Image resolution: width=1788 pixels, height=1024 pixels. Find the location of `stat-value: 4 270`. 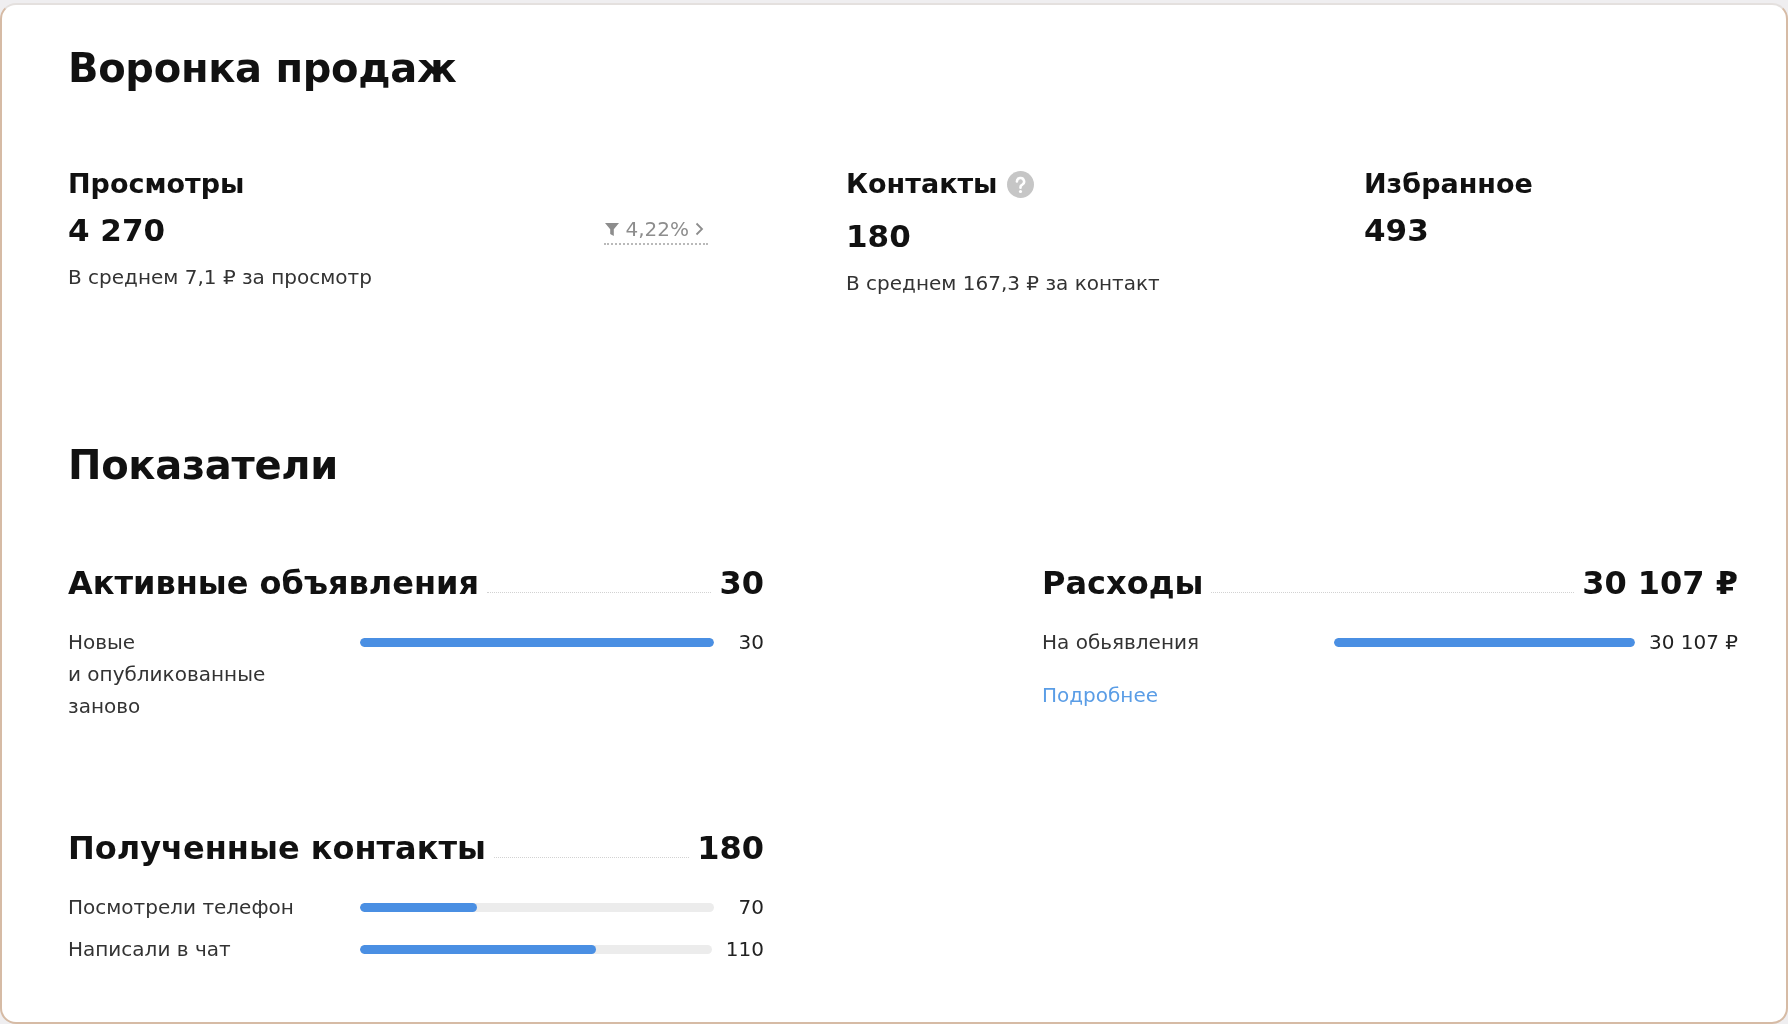

stat-value: 4 270 is located at coordinates (117, 230).